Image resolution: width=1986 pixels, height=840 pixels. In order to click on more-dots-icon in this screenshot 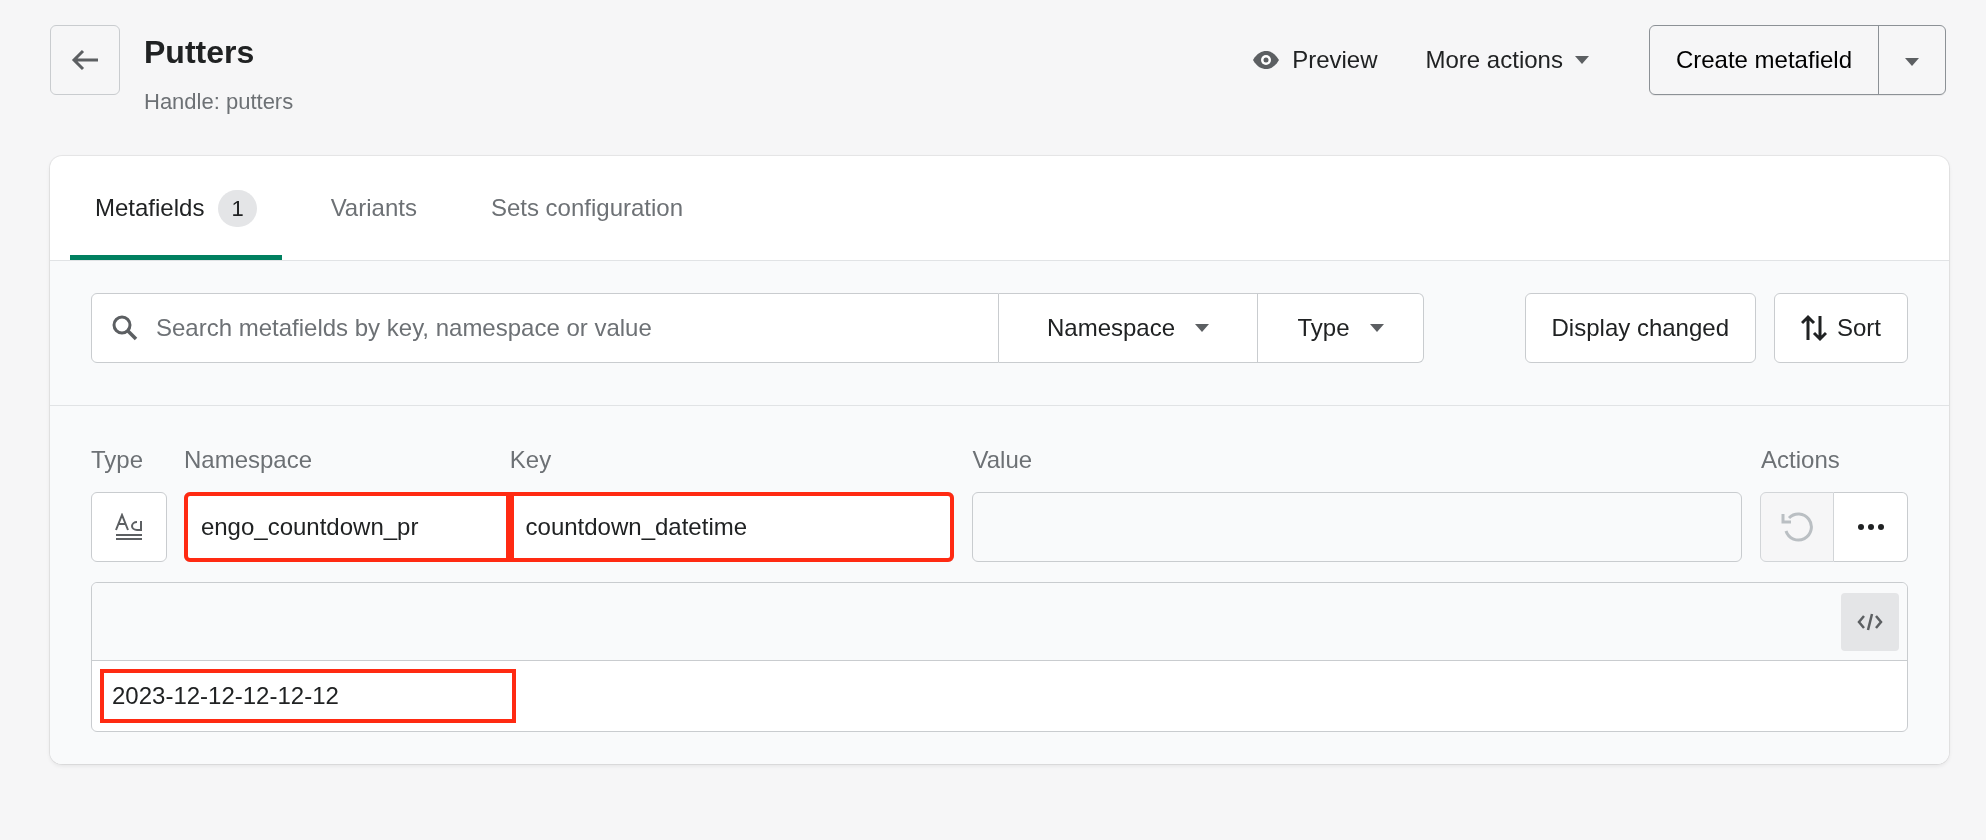, I will do `click(1870, 527)`.